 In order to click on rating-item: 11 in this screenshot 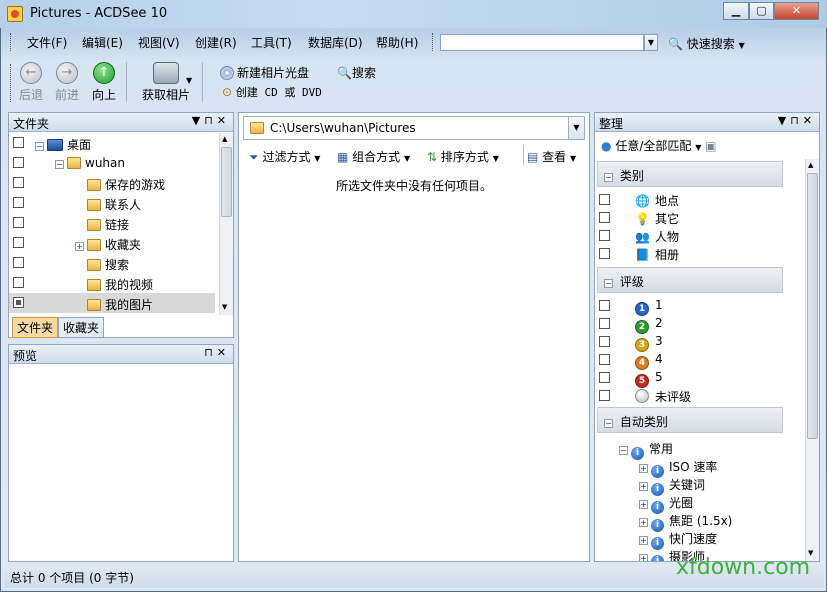, I will do `click(690, 306)`.